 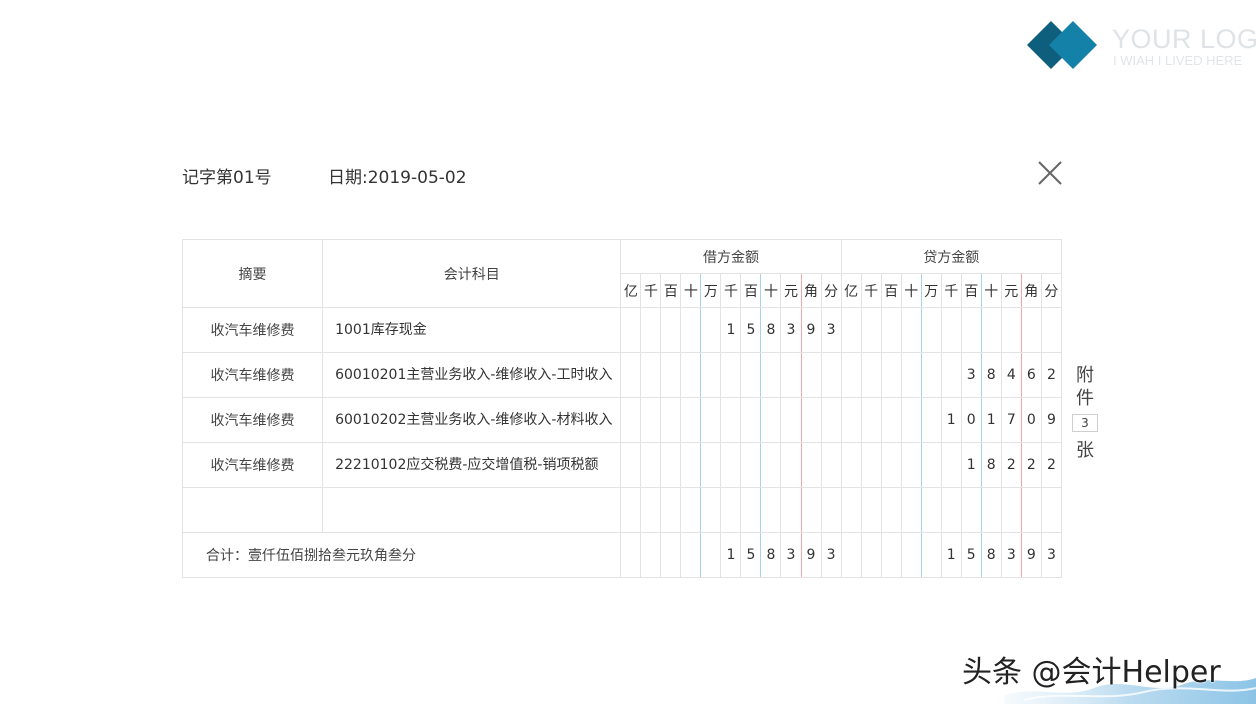 What do you see at coordinates (472, 375) in the screenshot?
I see `account-cell: 60010201主营业务收入-维修收入-工时收入` at bounding box center [472, 375].